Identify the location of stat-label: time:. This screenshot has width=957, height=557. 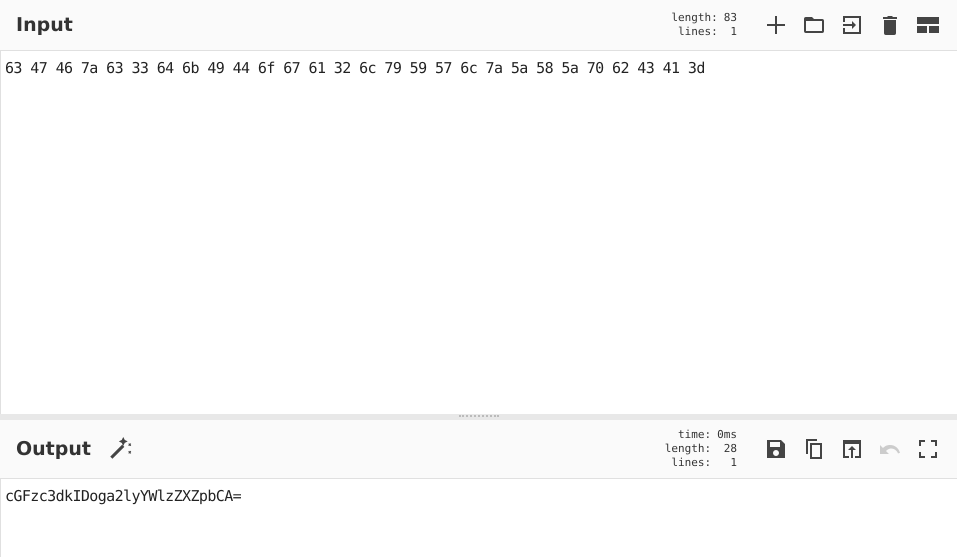
(694, 435).